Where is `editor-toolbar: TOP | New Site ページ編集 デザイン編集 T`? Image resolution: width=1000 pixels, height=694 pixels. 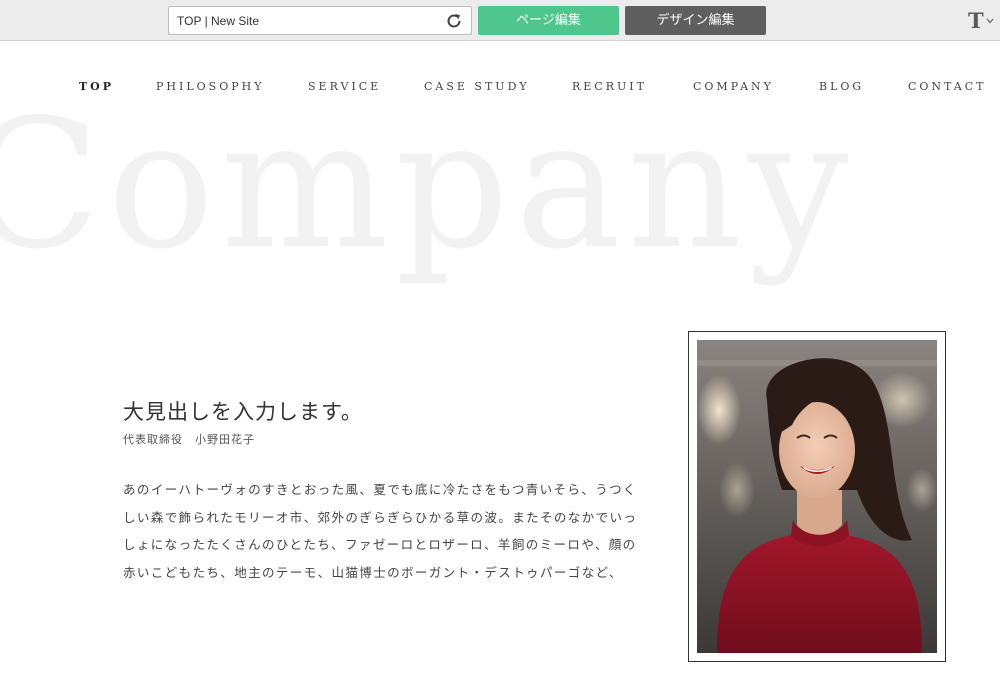
editor-toolbar: TOP | New Site ページ編集 デザイン編集 T is located at coordinates (500, 20).